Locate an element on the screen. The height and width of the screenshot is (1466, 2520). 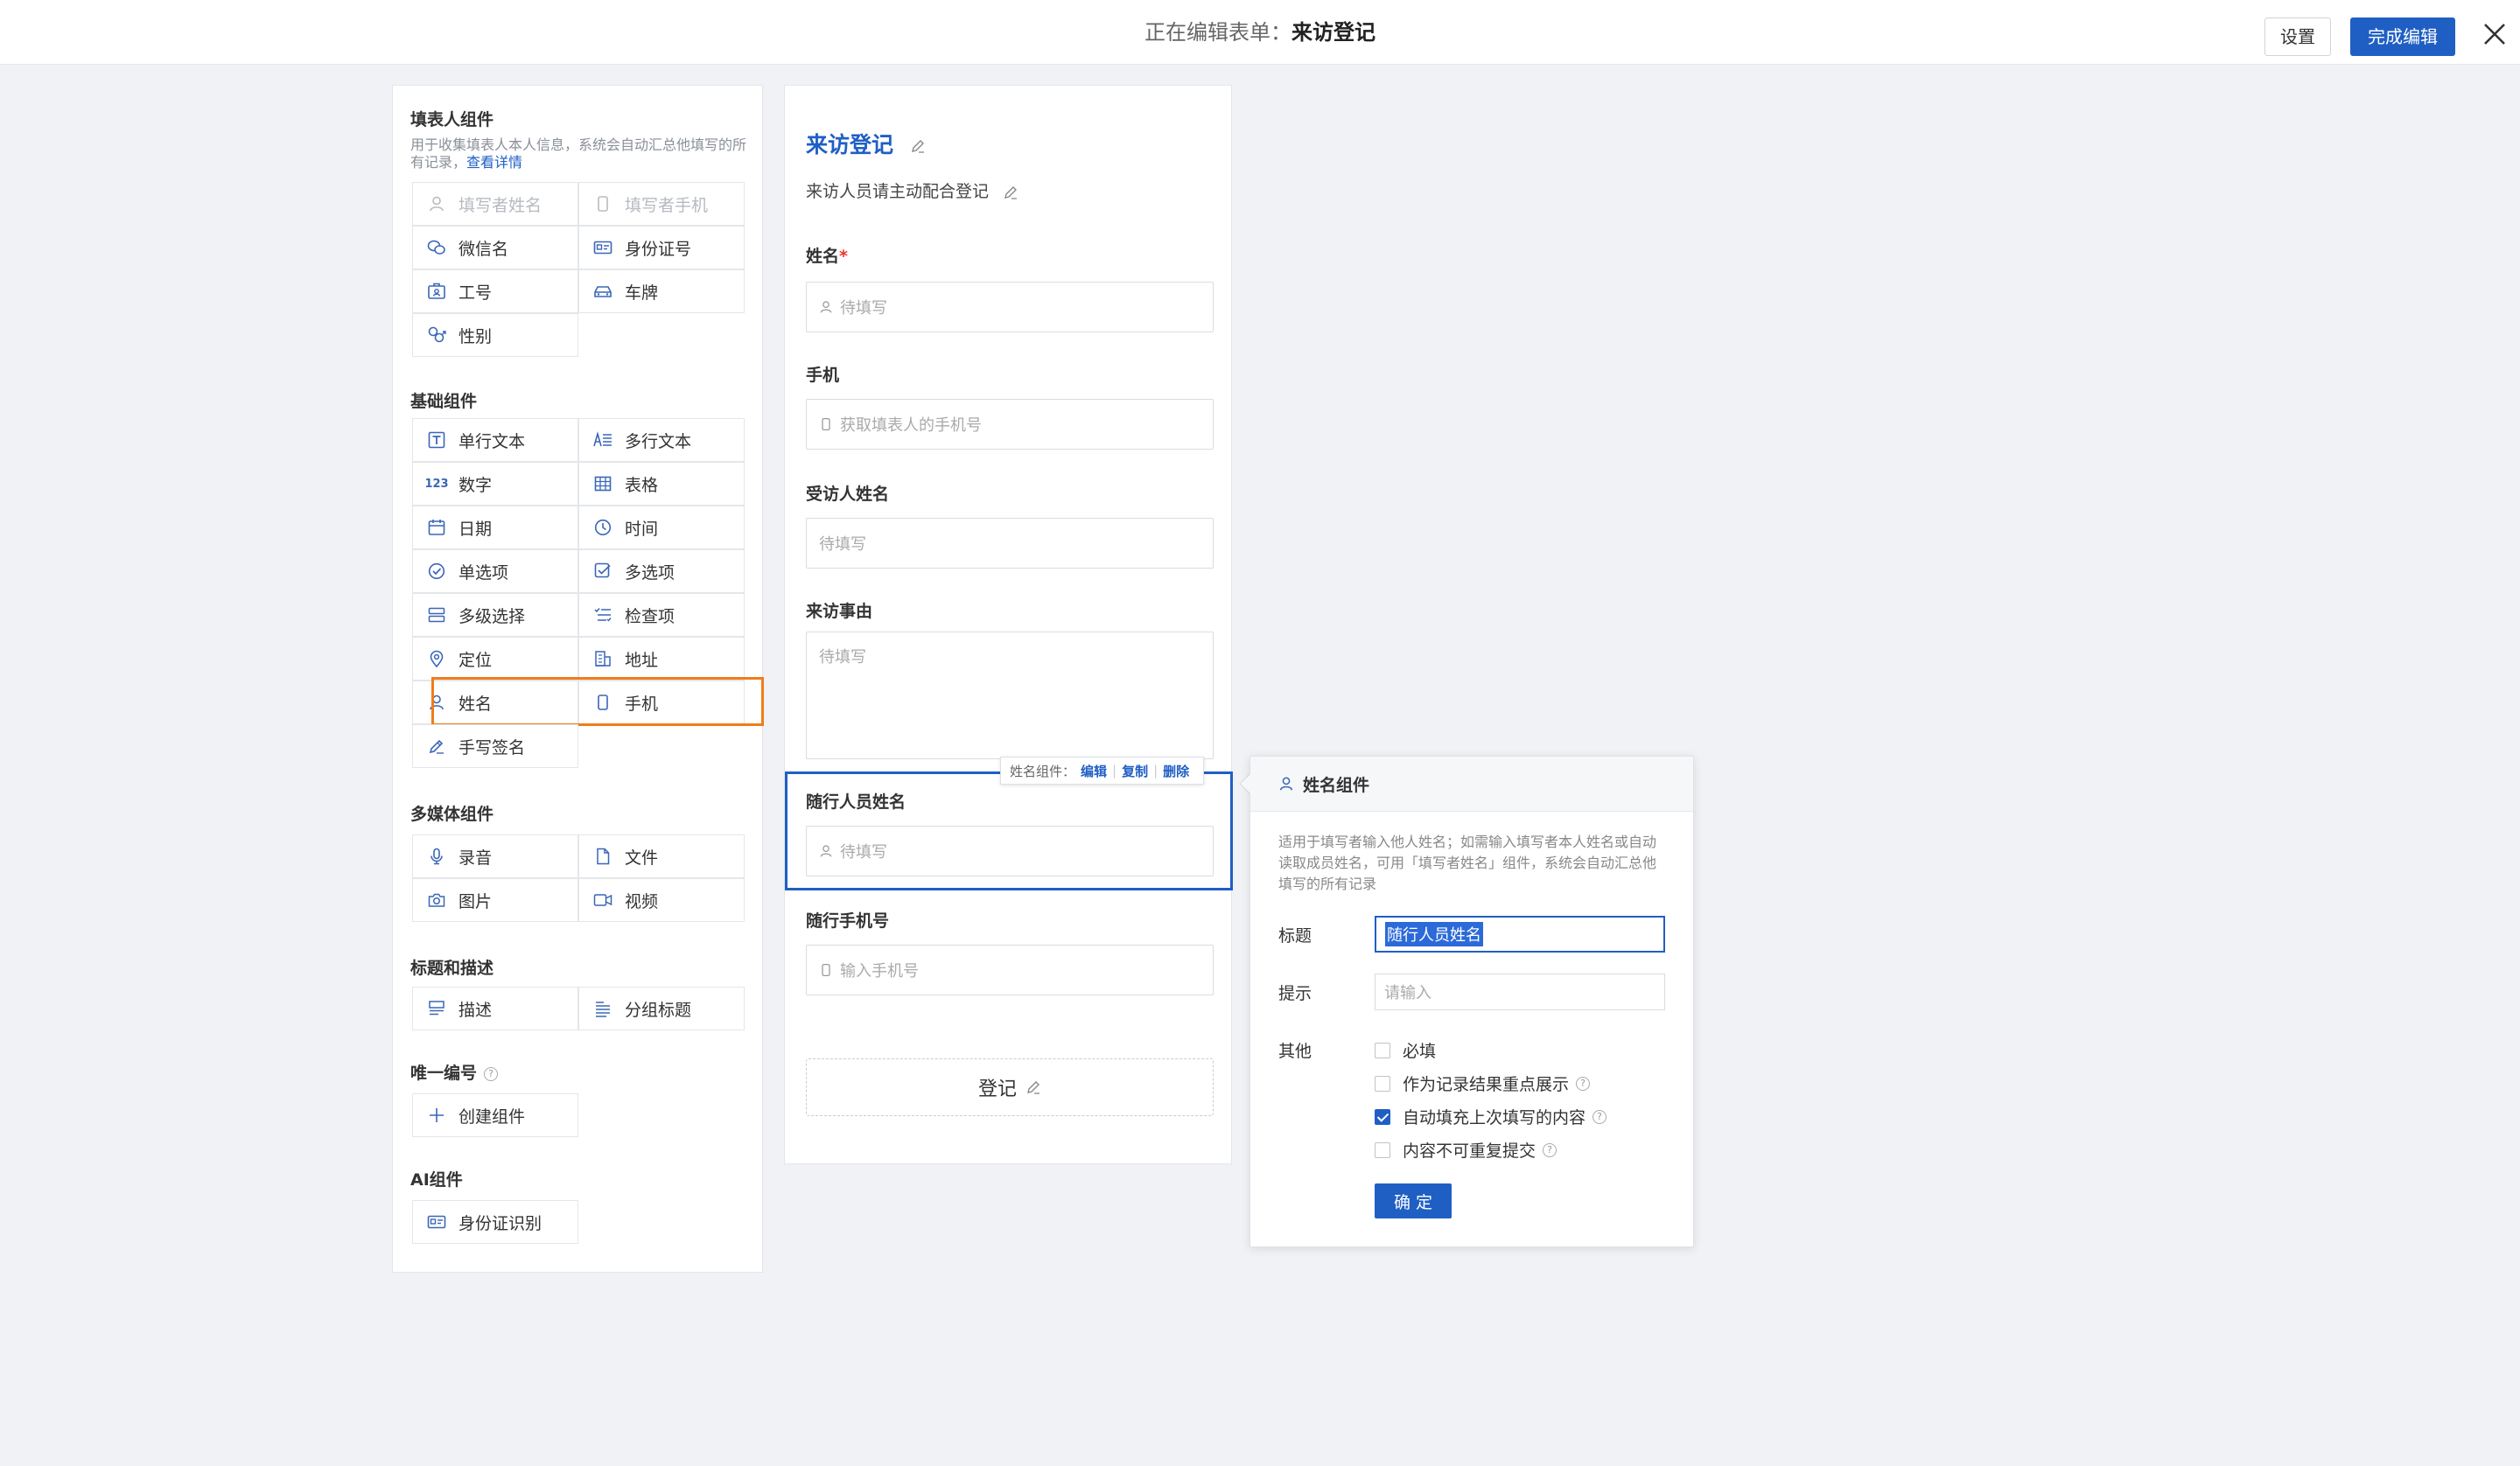
component-label: 录音 is located at coordinates (475, 858).